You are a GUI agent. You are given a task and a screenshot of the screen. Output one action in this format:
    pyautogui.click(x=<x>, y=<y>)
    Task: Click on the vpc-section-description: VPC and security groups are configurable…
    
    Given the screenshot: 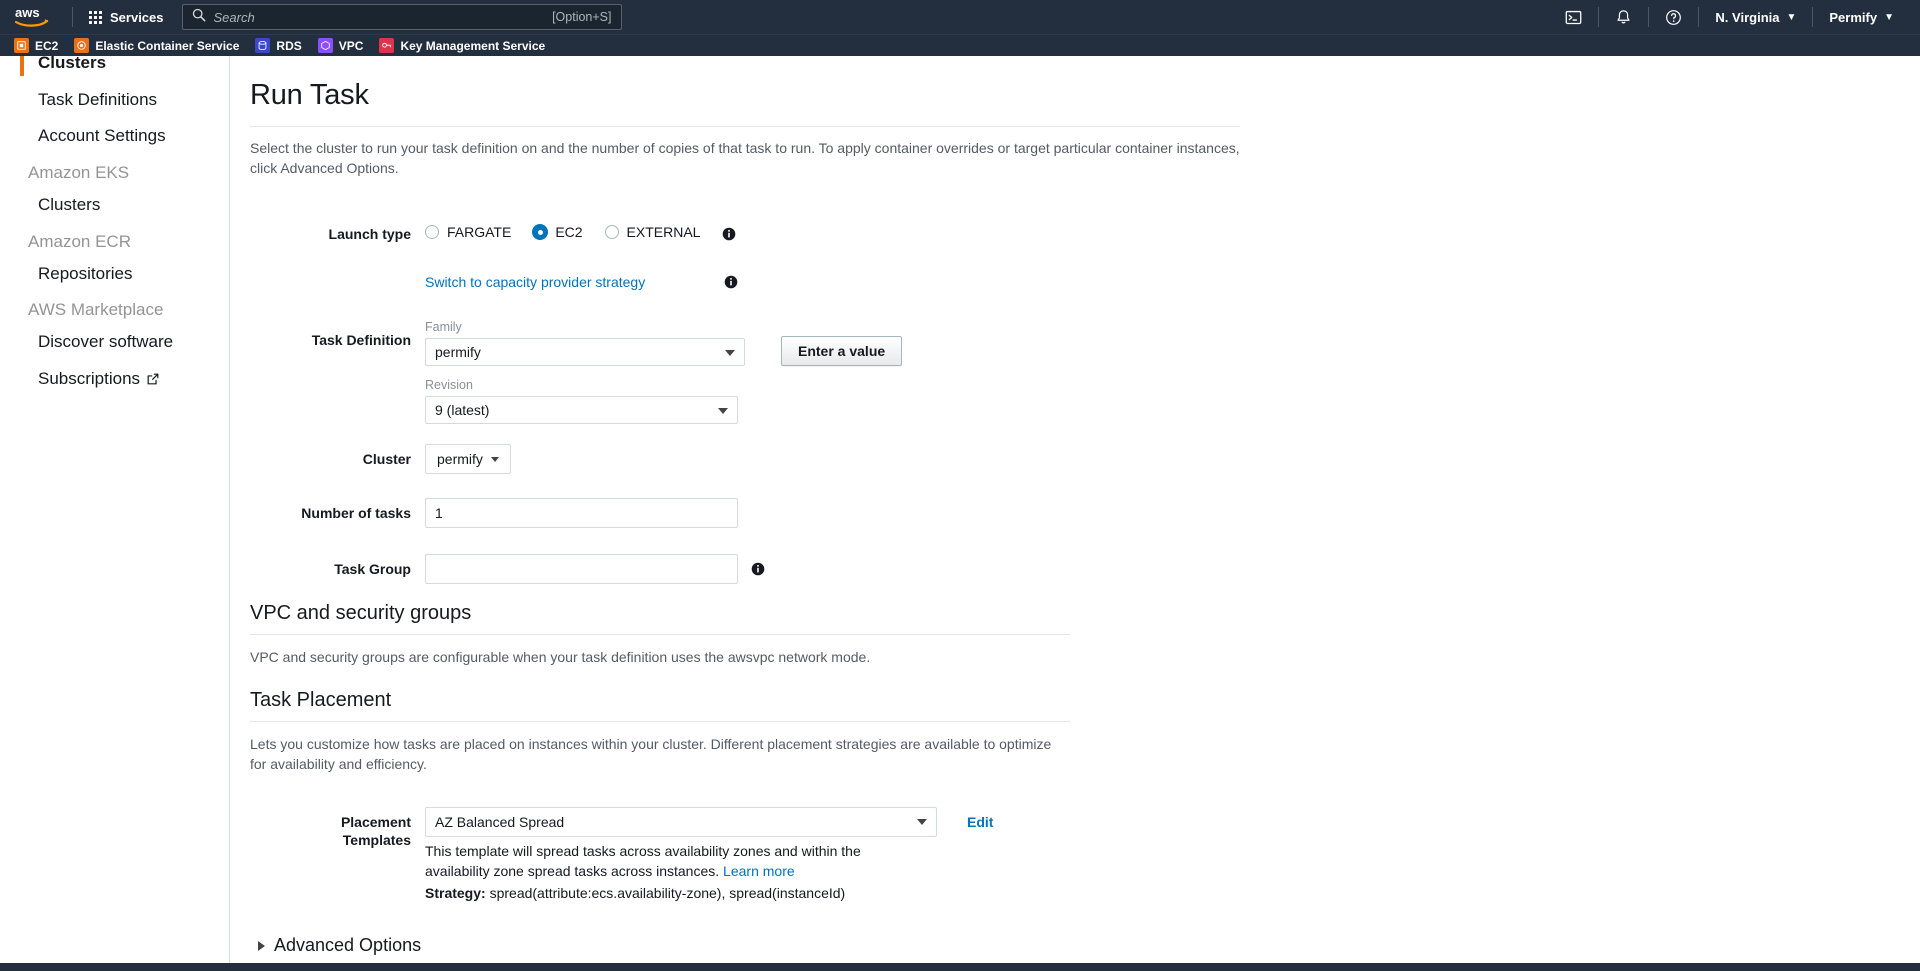 What is the action you would take?
    pyautogui.click(x=560, y=657)
    